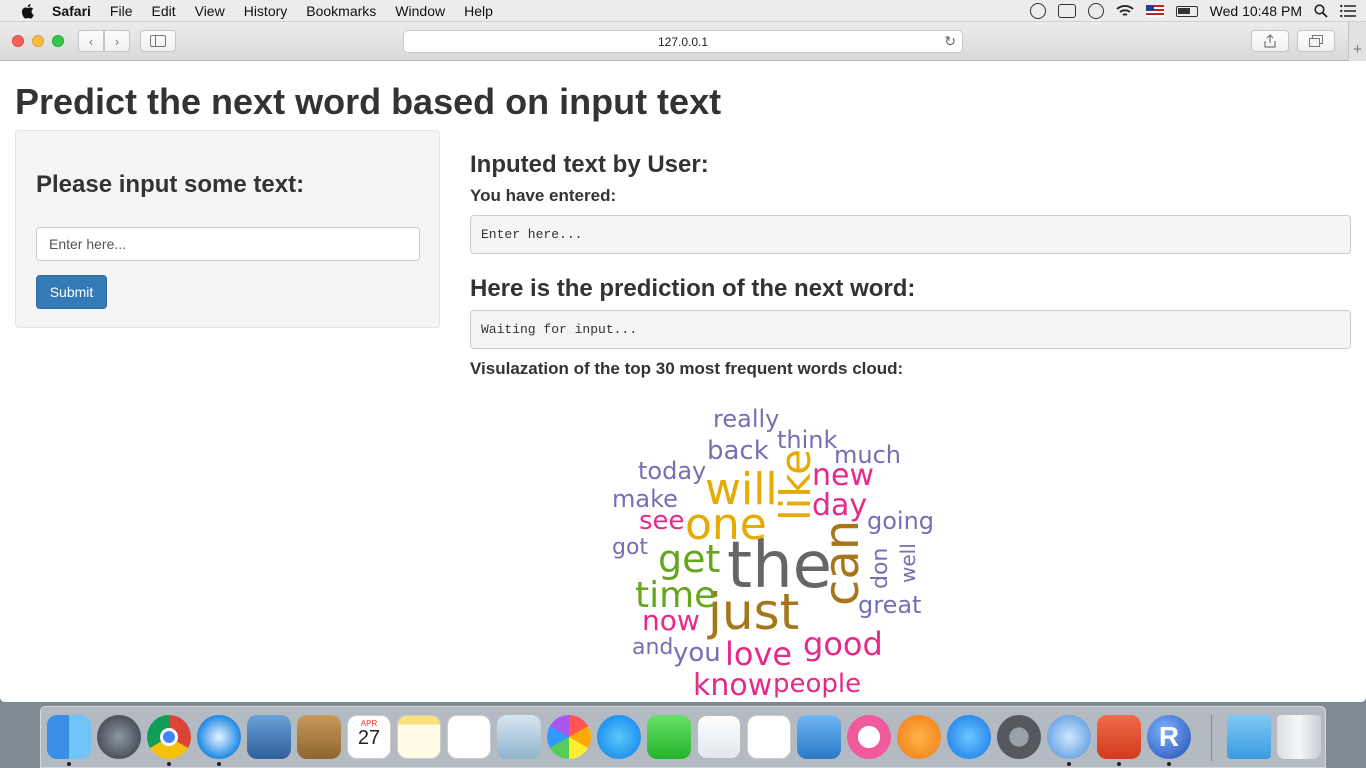 The height and width of the screenshot is (768, 1366). What do you see at coordinates (519, 737) in the screenshot?
I see `dock-photo-booth` at bounding box center [519, 737].